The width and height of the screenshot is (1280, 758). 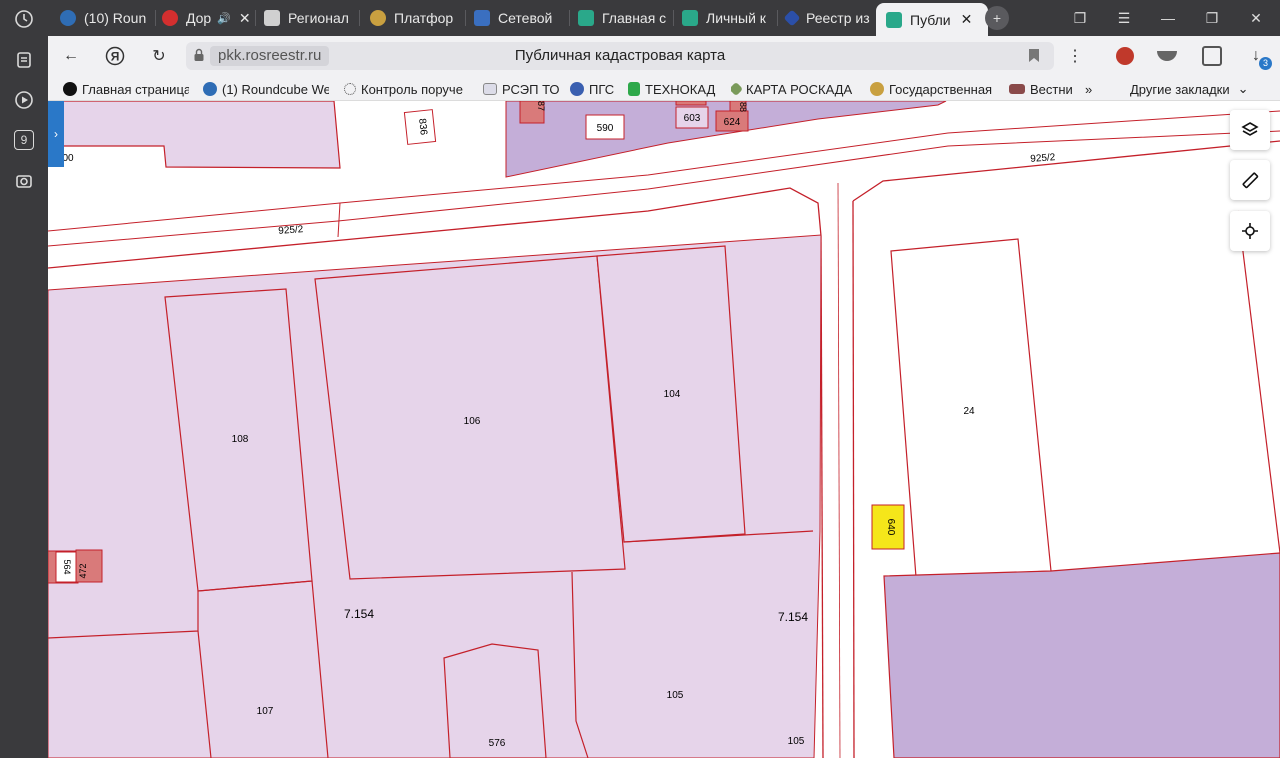 I want to click on tab-registry: Реестр из, so click(x=829, y=18).